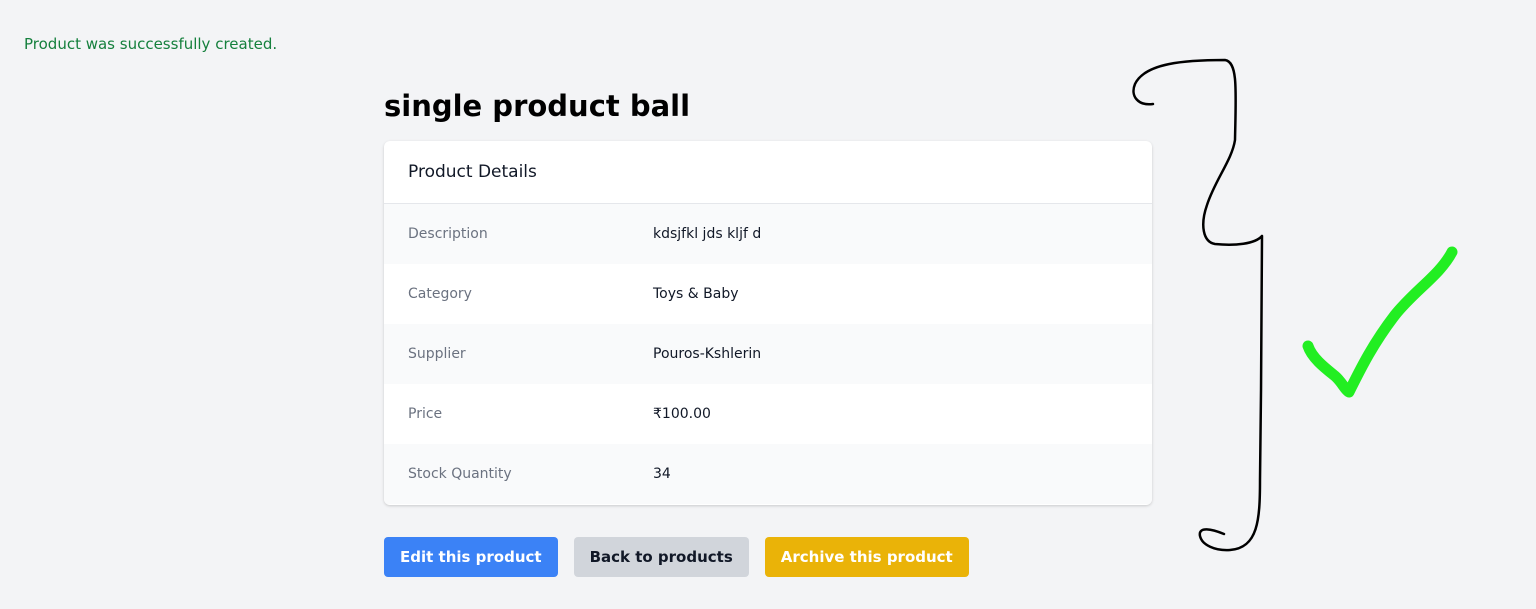 This screenshot has height=609, width=1536. What do you see at coordinates (460, 474) in the screenshot?
I see `detail-label: Stock Quantity` at bounding box center [460, 474].